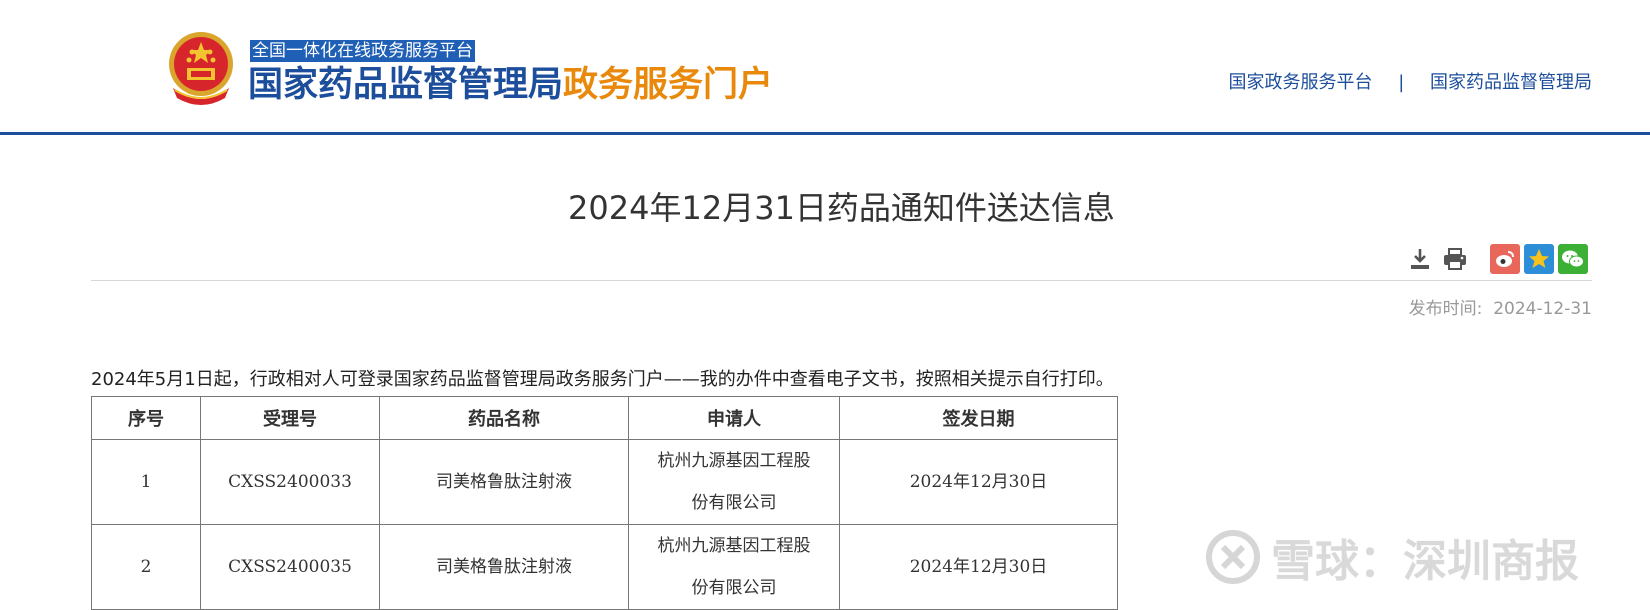 The width and height of the screenshot is (1650, 610). I want to click on header-drug-name: 药品名称, so click(504, 418).